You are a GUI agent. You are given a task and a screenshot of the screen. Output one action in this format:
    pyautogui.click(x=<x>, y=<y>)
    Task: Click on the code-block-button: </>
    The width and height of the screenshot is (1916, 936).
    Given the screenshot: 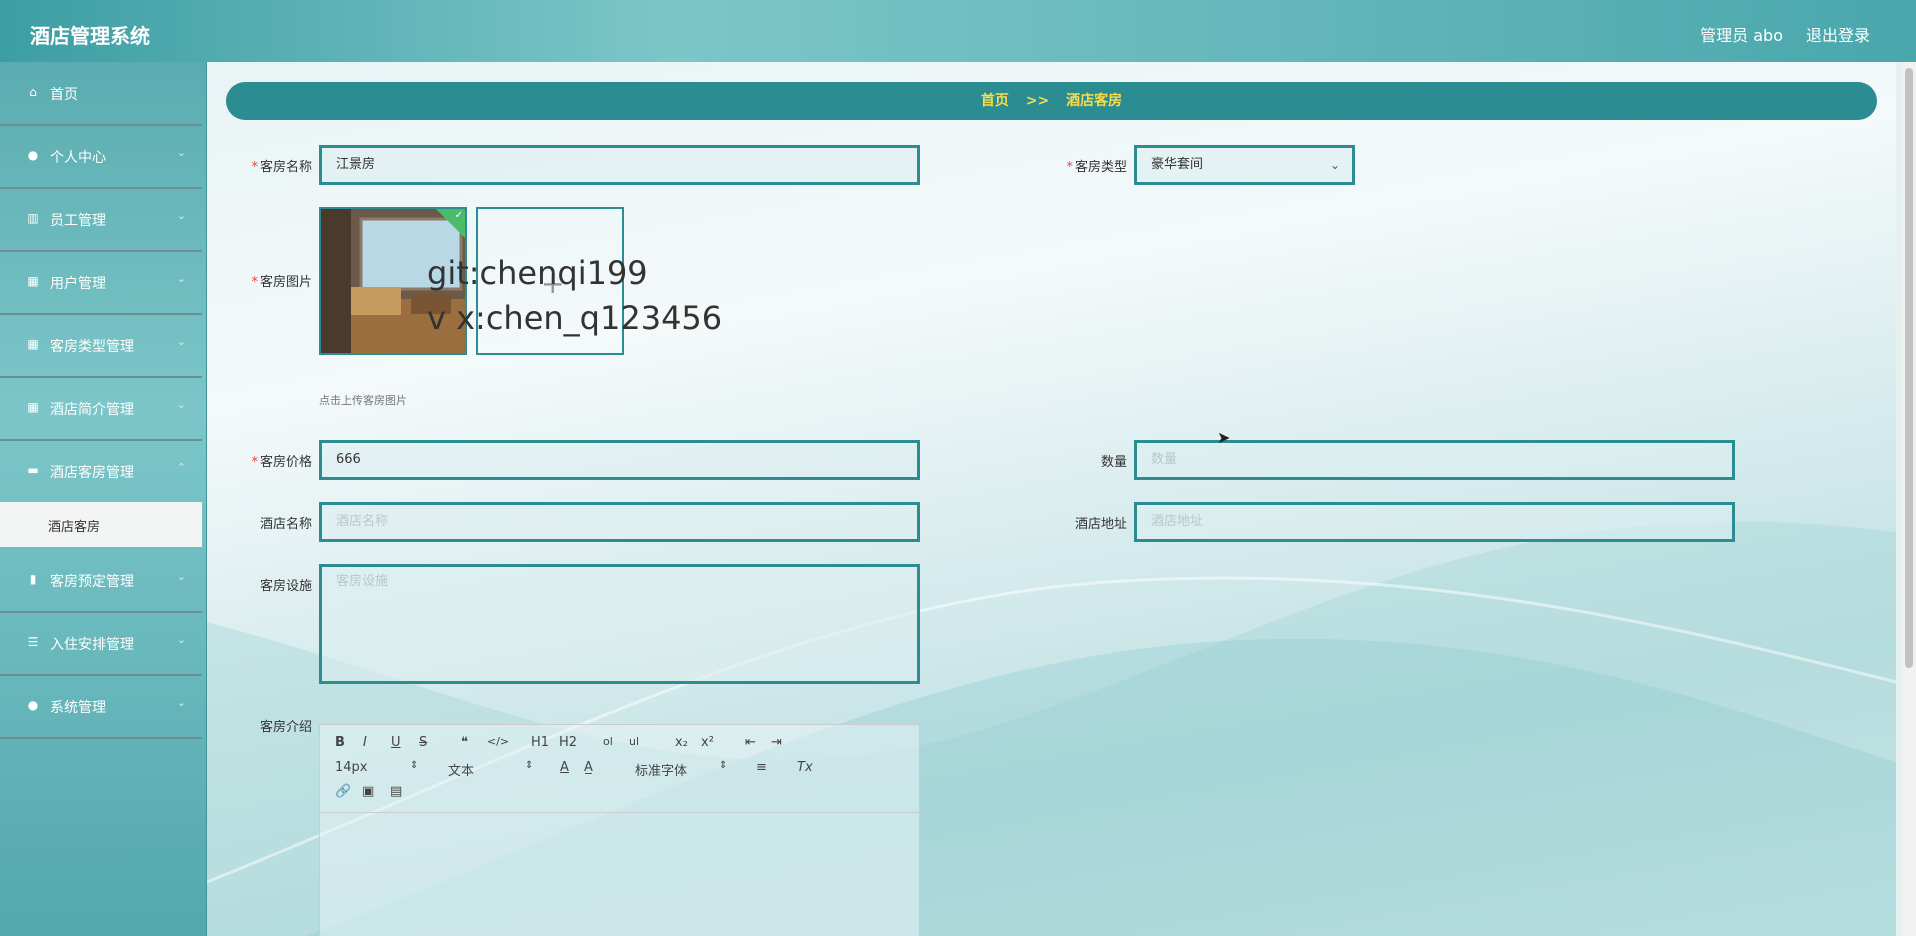 What is the action you would take?
    pyautogui.click(x=498, y=741)
    